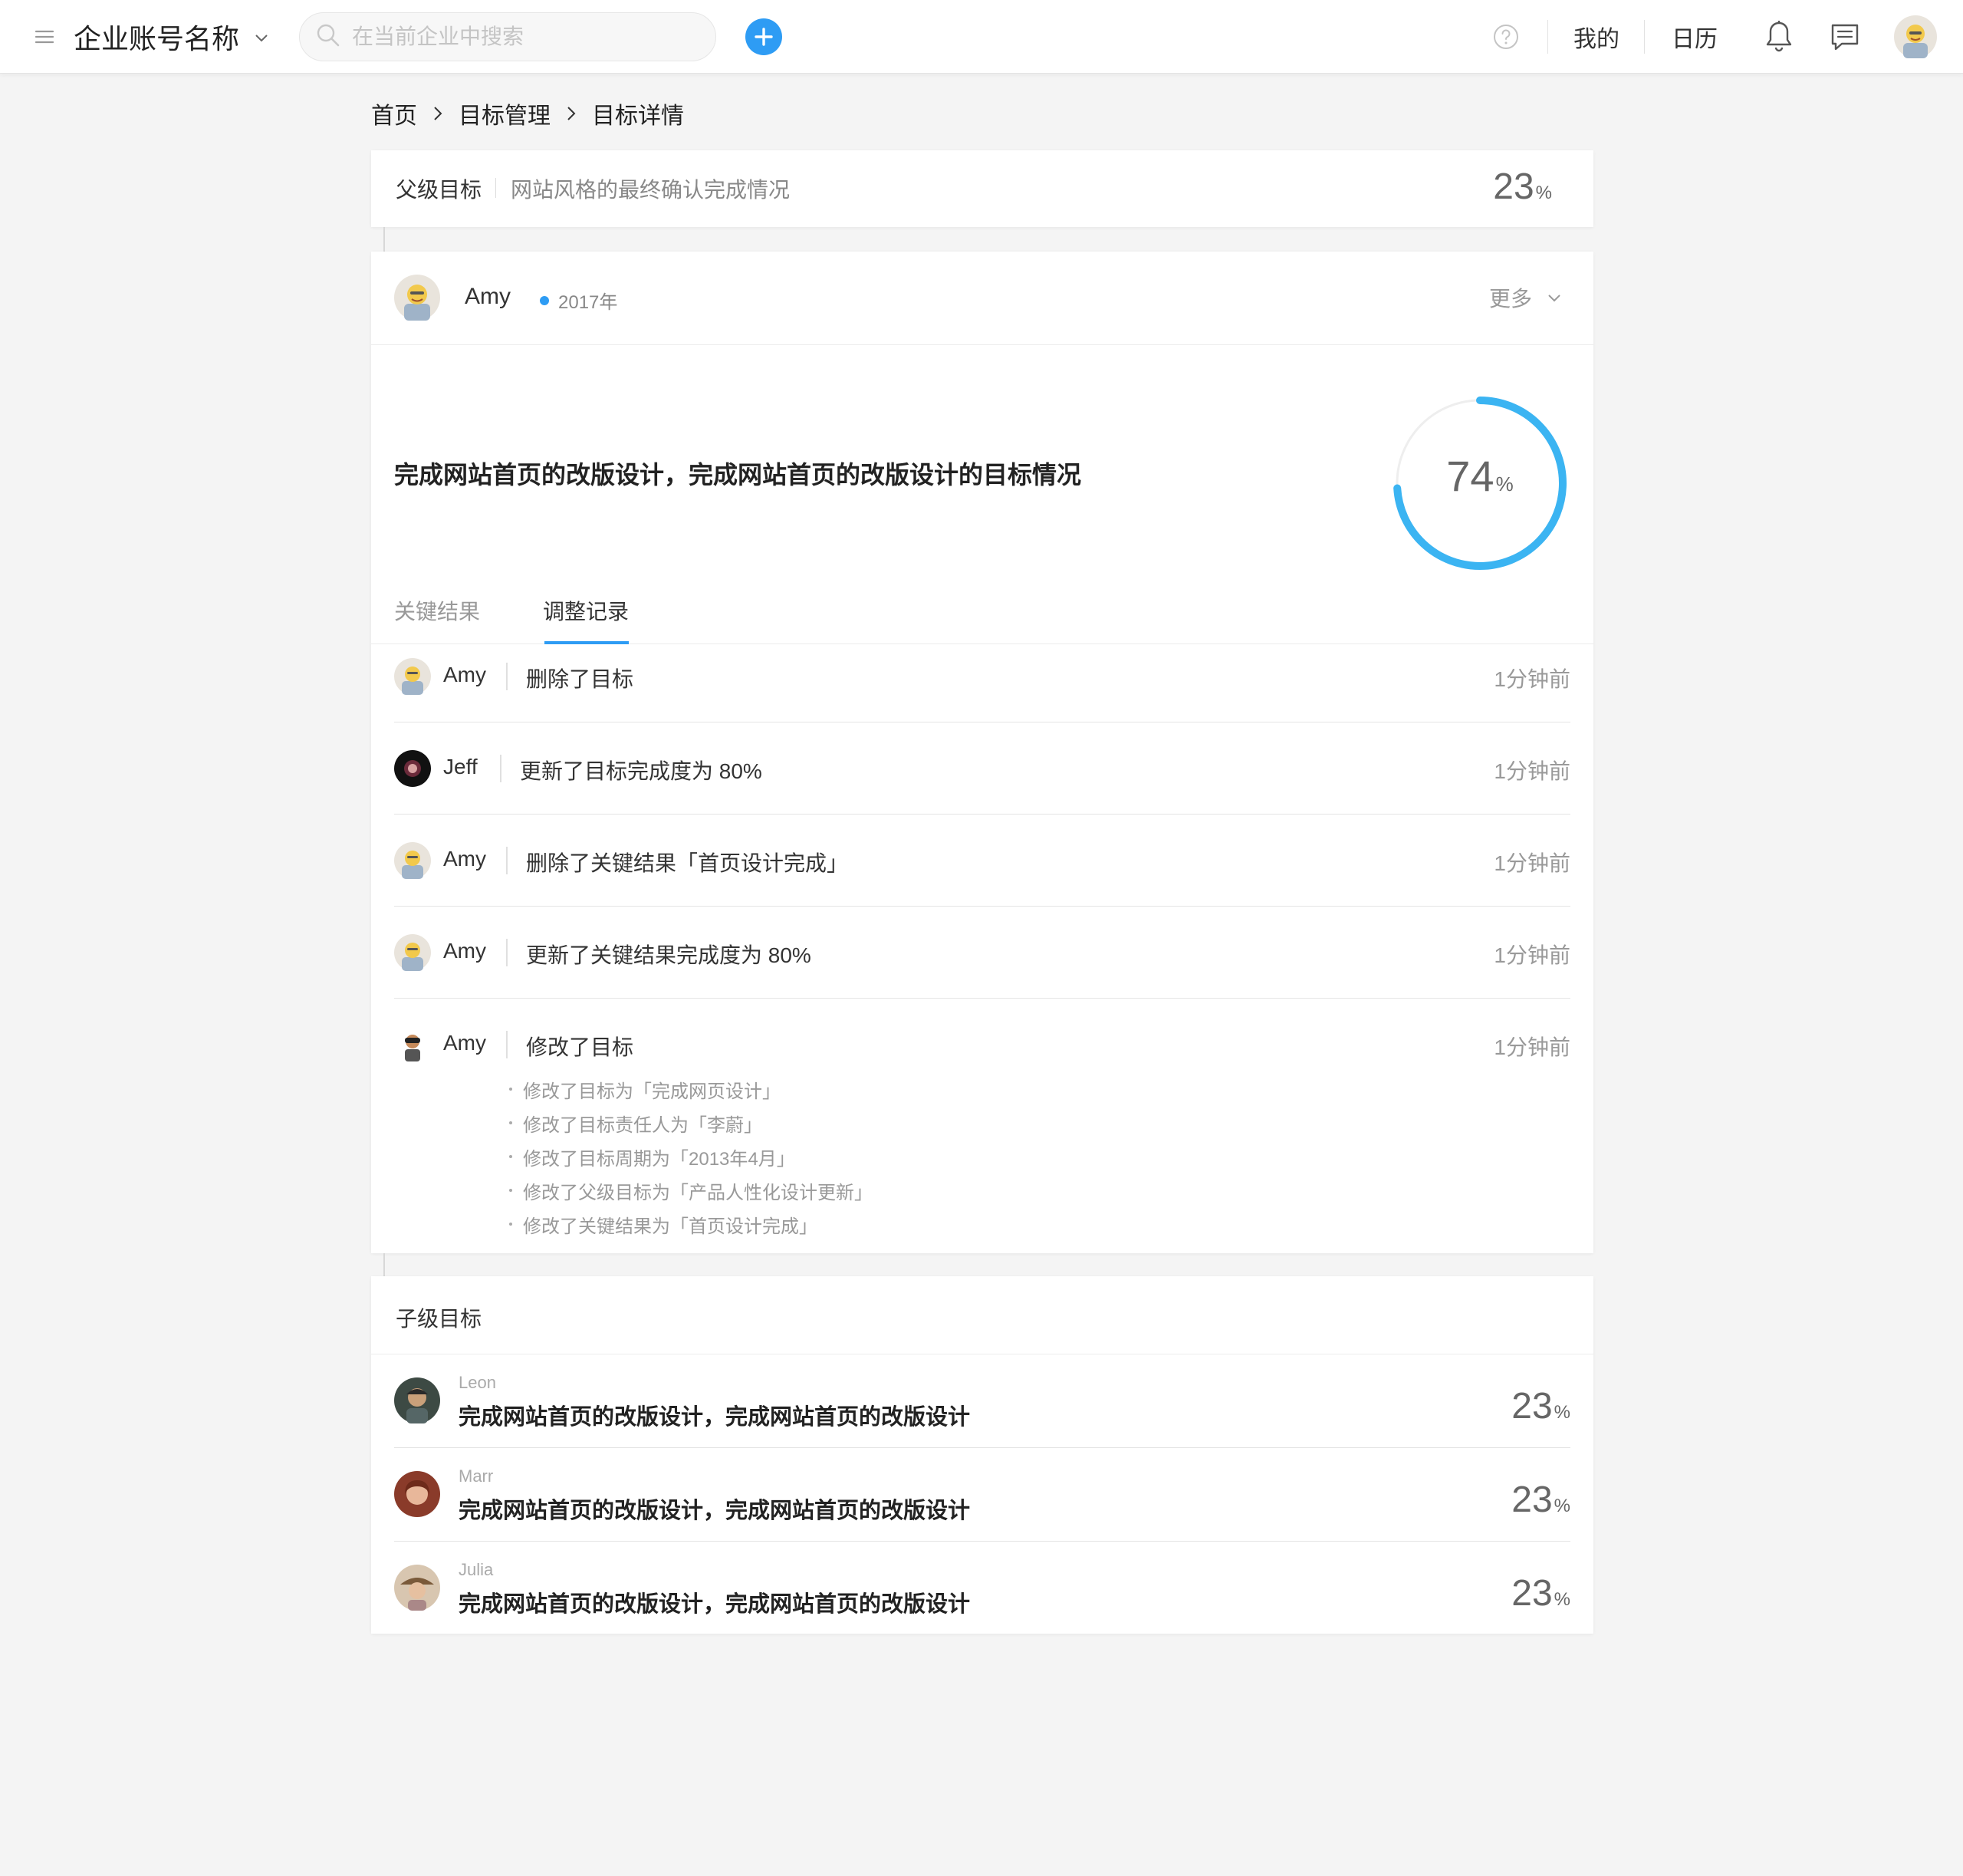 The width and height of the screenshot is (1963, 1876). I want to click on child-goal-owner: Leon, so click(478, 1382).